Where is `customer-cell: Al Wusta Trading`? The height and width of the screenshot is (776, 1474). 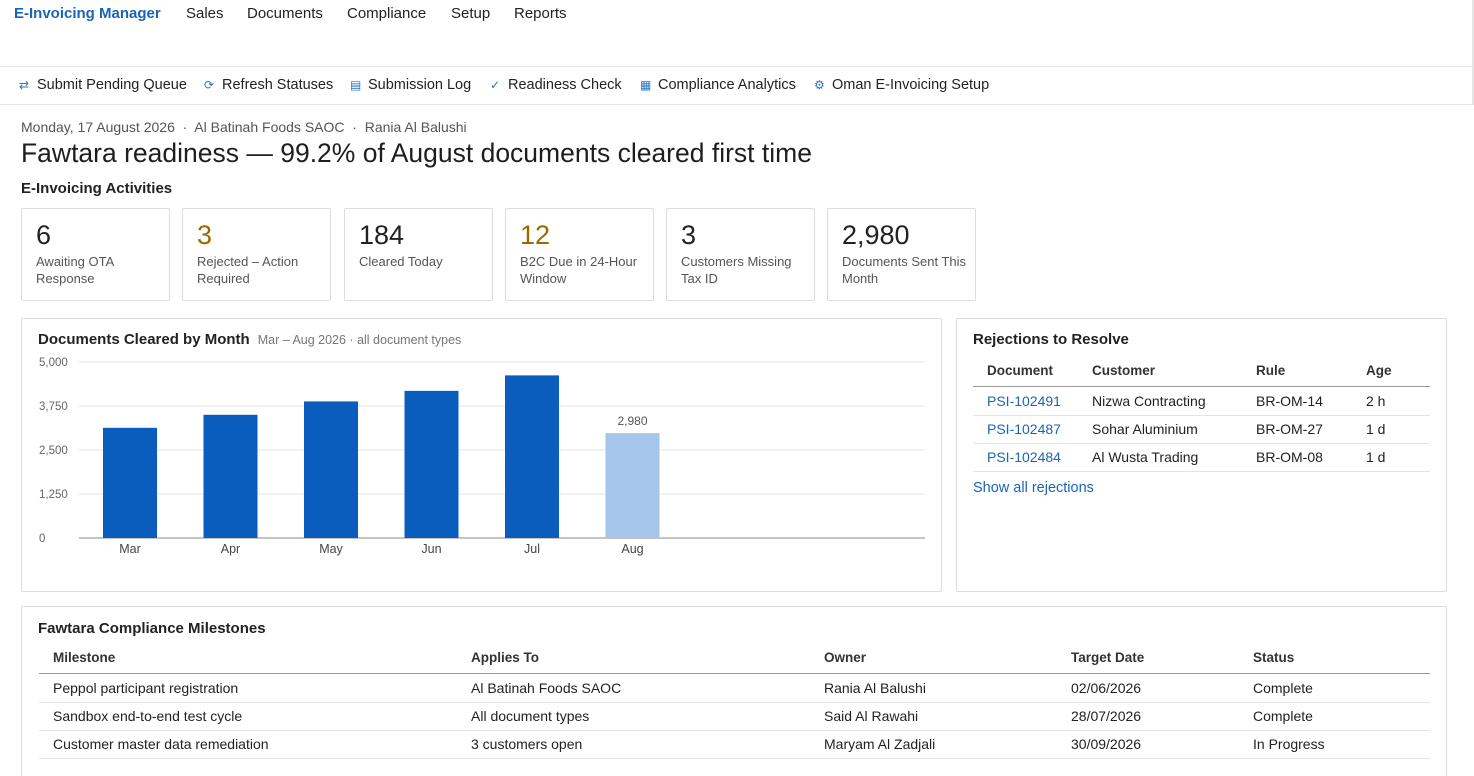 customer-cell: Al Wusta Trading is located at coordinates (1174, 457).